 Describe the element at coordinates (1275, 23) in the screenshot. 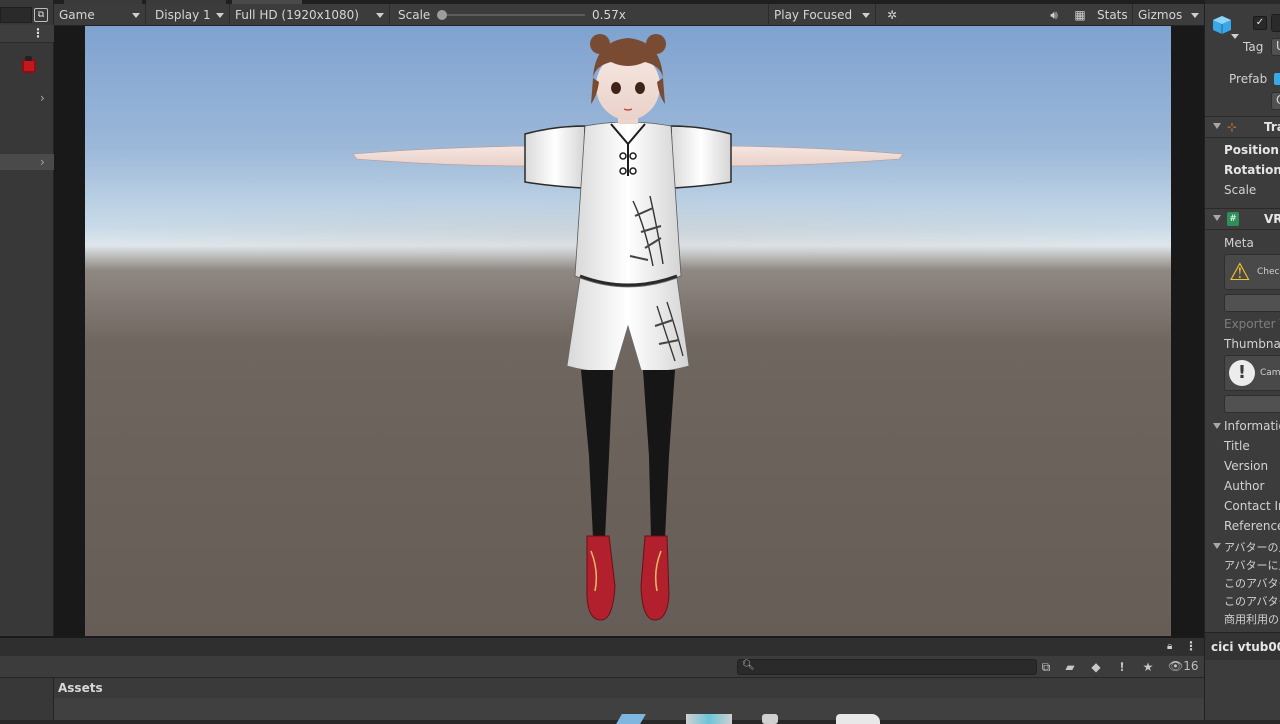

I see `gameobject-name-input` at that location.